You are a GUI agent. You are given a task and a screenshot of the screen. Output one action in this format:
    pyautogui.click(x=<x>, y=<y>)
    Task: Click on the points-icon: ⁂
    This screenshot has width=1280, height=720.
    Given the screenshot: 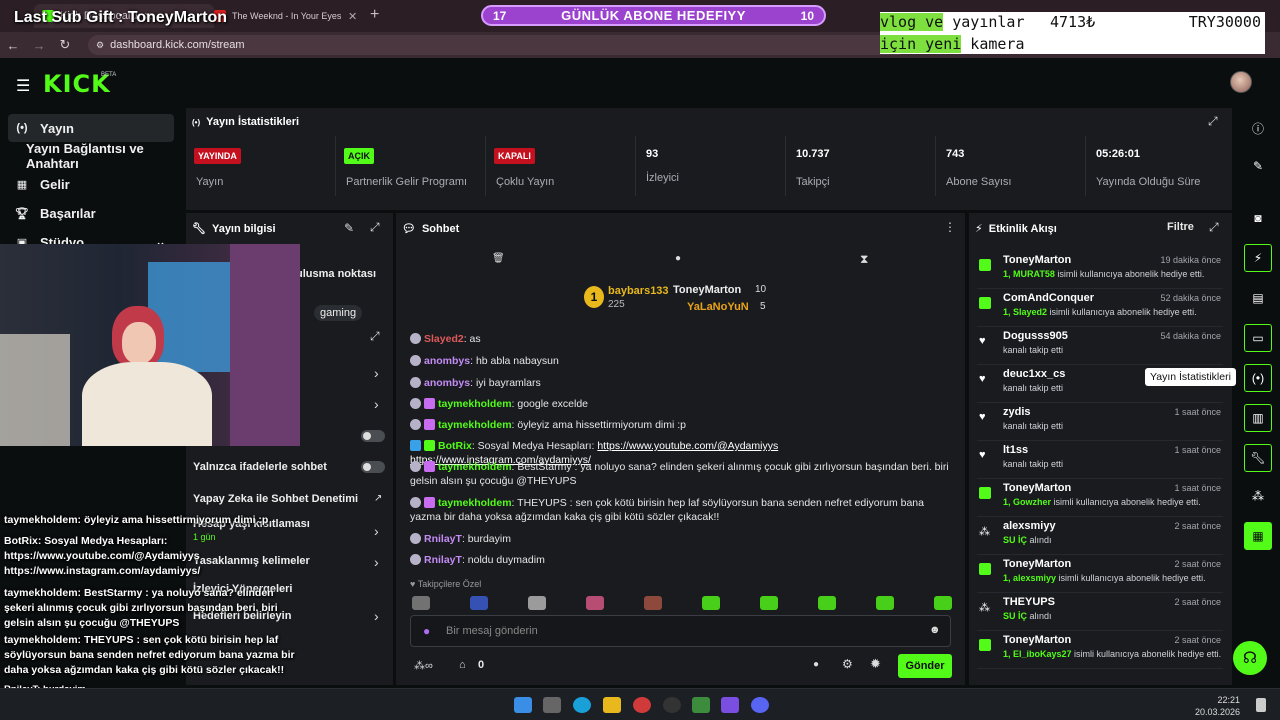 What is the action you would take?
    pyautogui.click(x=1258, y=496)
    